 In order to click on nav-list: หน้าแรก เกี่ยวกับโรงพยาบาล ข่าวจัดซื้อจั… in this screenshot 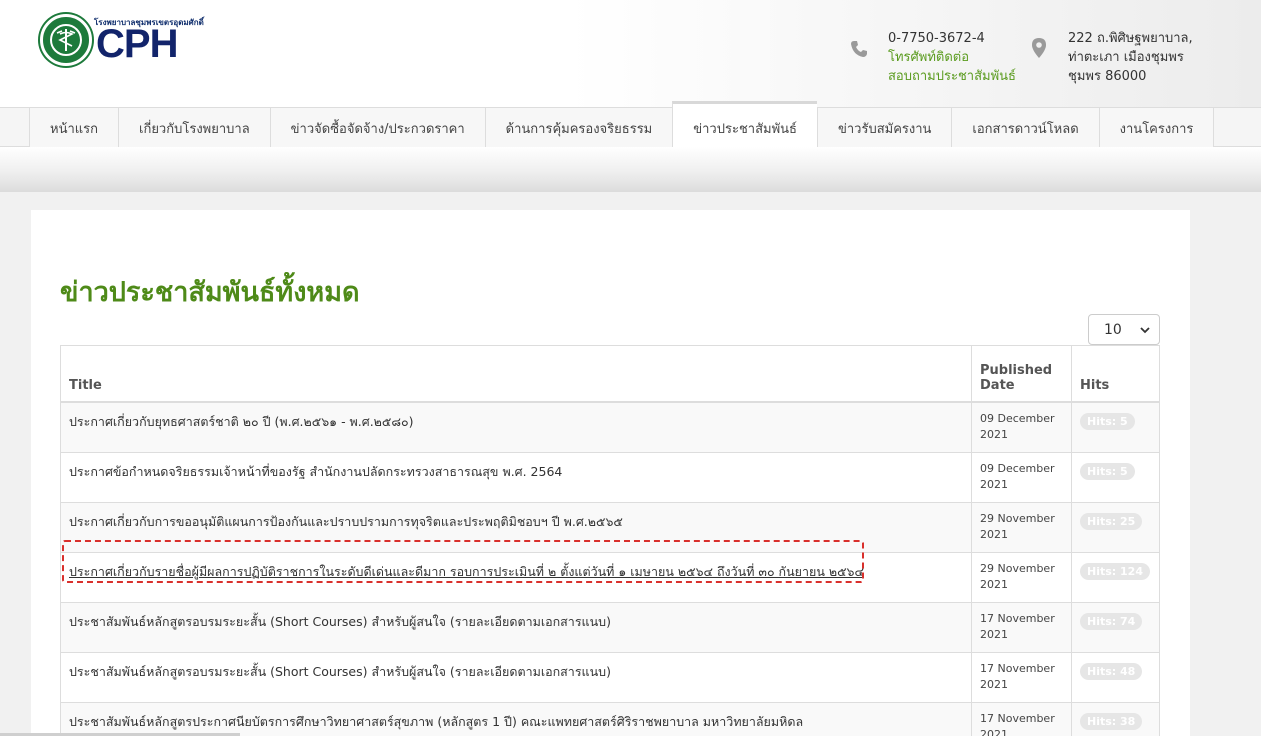, I will do `click(622, 124)`.